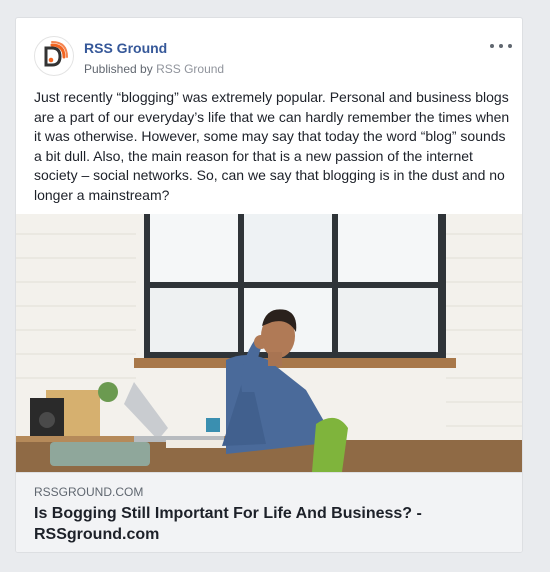 The height and width of the screenshot is (572, 550). What do you see at coordinates (190, 69) in the screenshot?
I see `published-page-link: RSS Ground` at bounding box center [190, 69].